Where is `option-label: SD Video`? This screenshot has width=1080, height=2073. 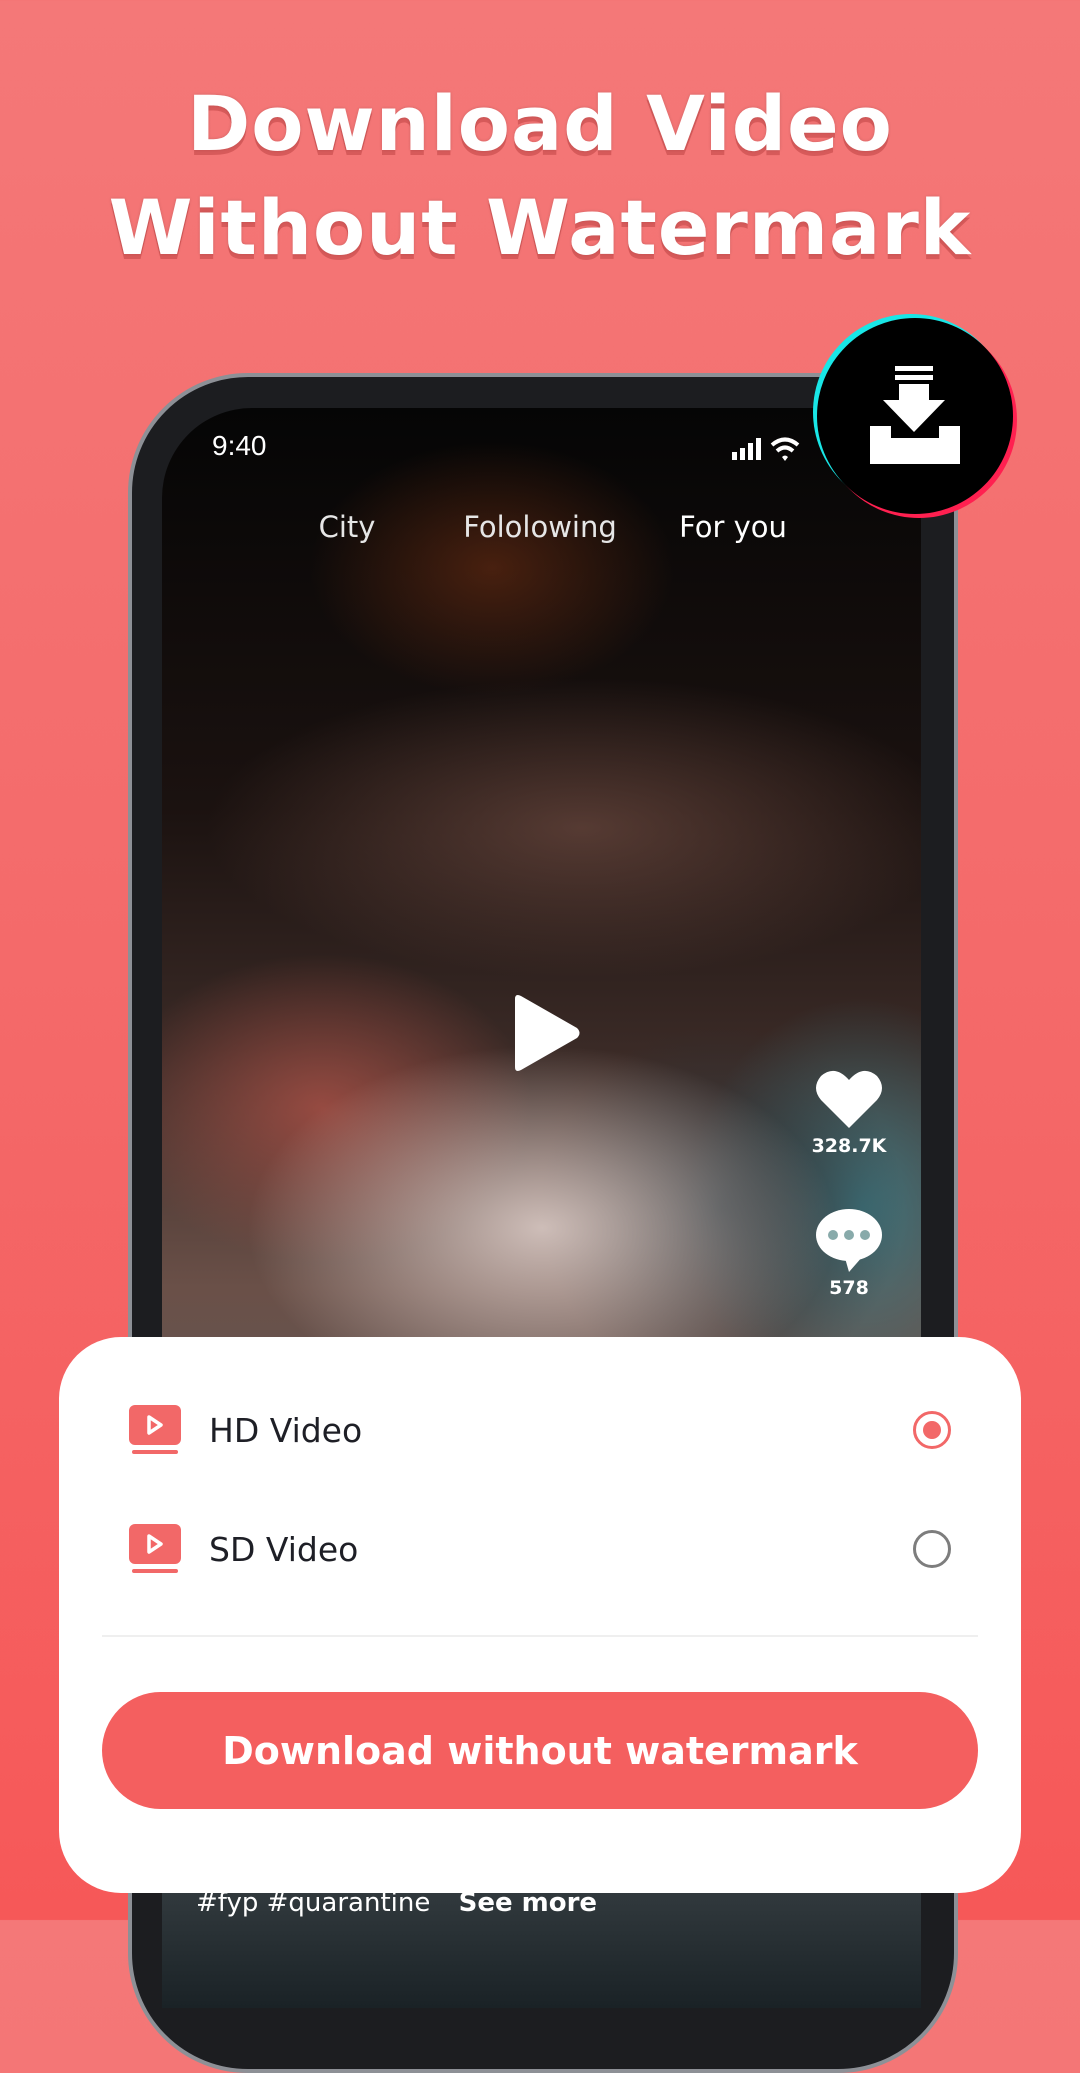 option-label: SD Video is located at coordinates (284, 1549).